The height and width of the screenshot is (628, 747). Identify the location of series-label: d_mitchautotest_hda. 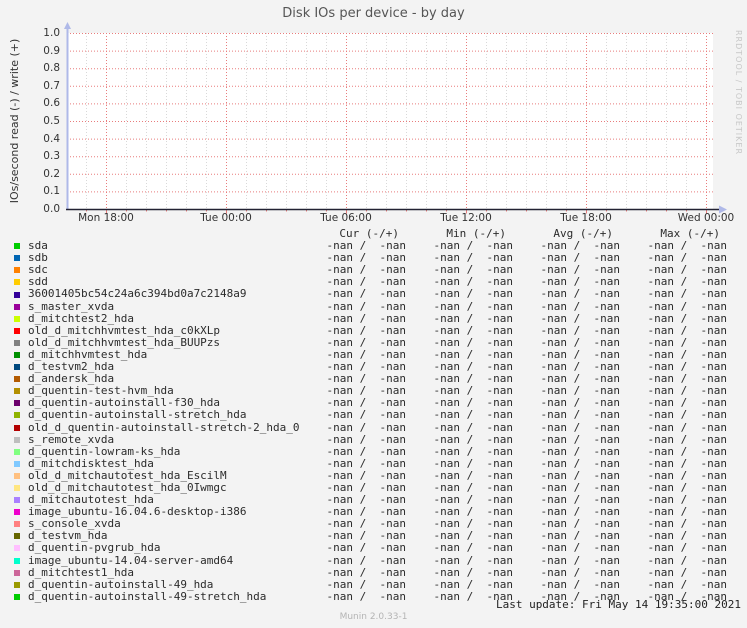
(91, 500).